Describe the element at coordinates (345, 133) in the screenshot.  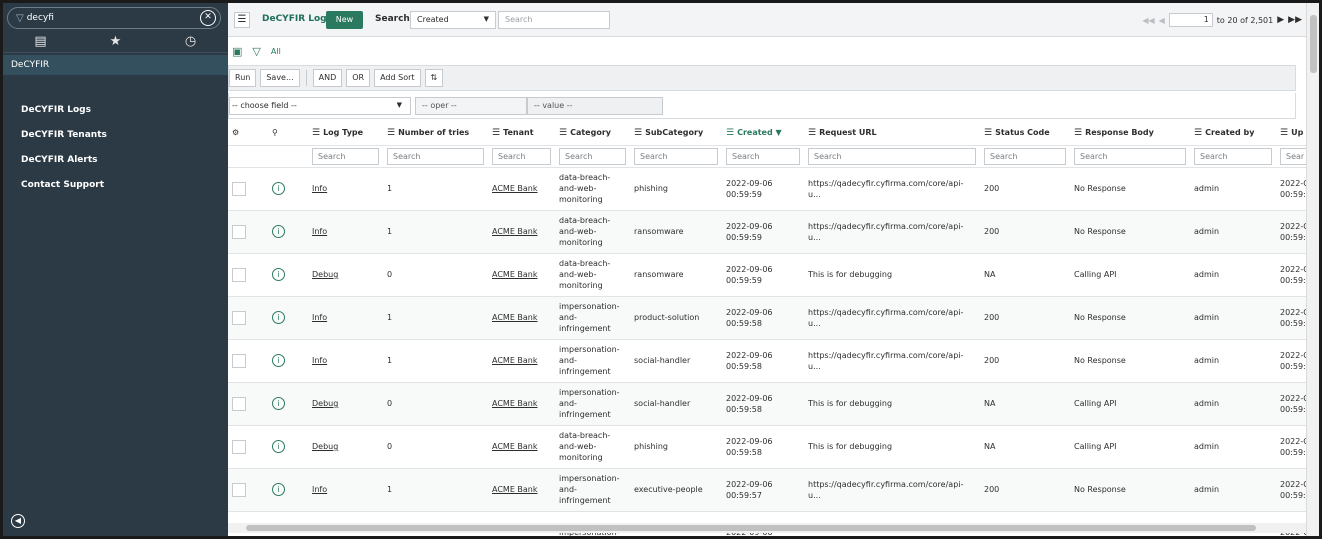
I see `col-log-type: ☰ Log Type` at that location.